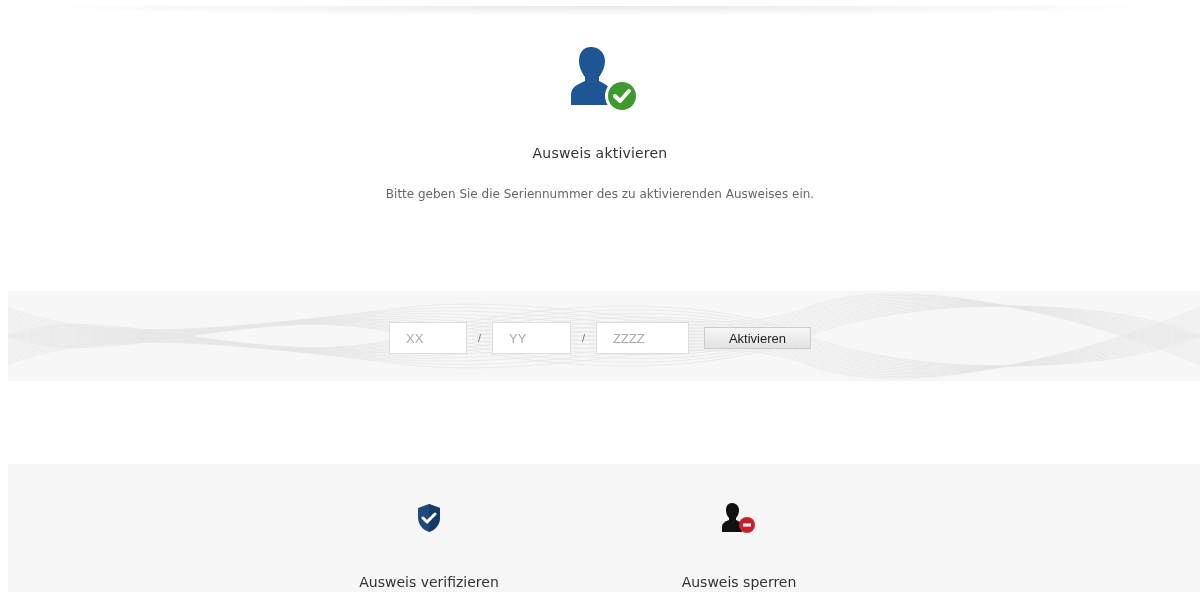 This screenshot has height=592, width=1200. What do you see at coordinates (739, 518) in the screenshot?
I see `user-block-icon` at bounding box center [739, 518].